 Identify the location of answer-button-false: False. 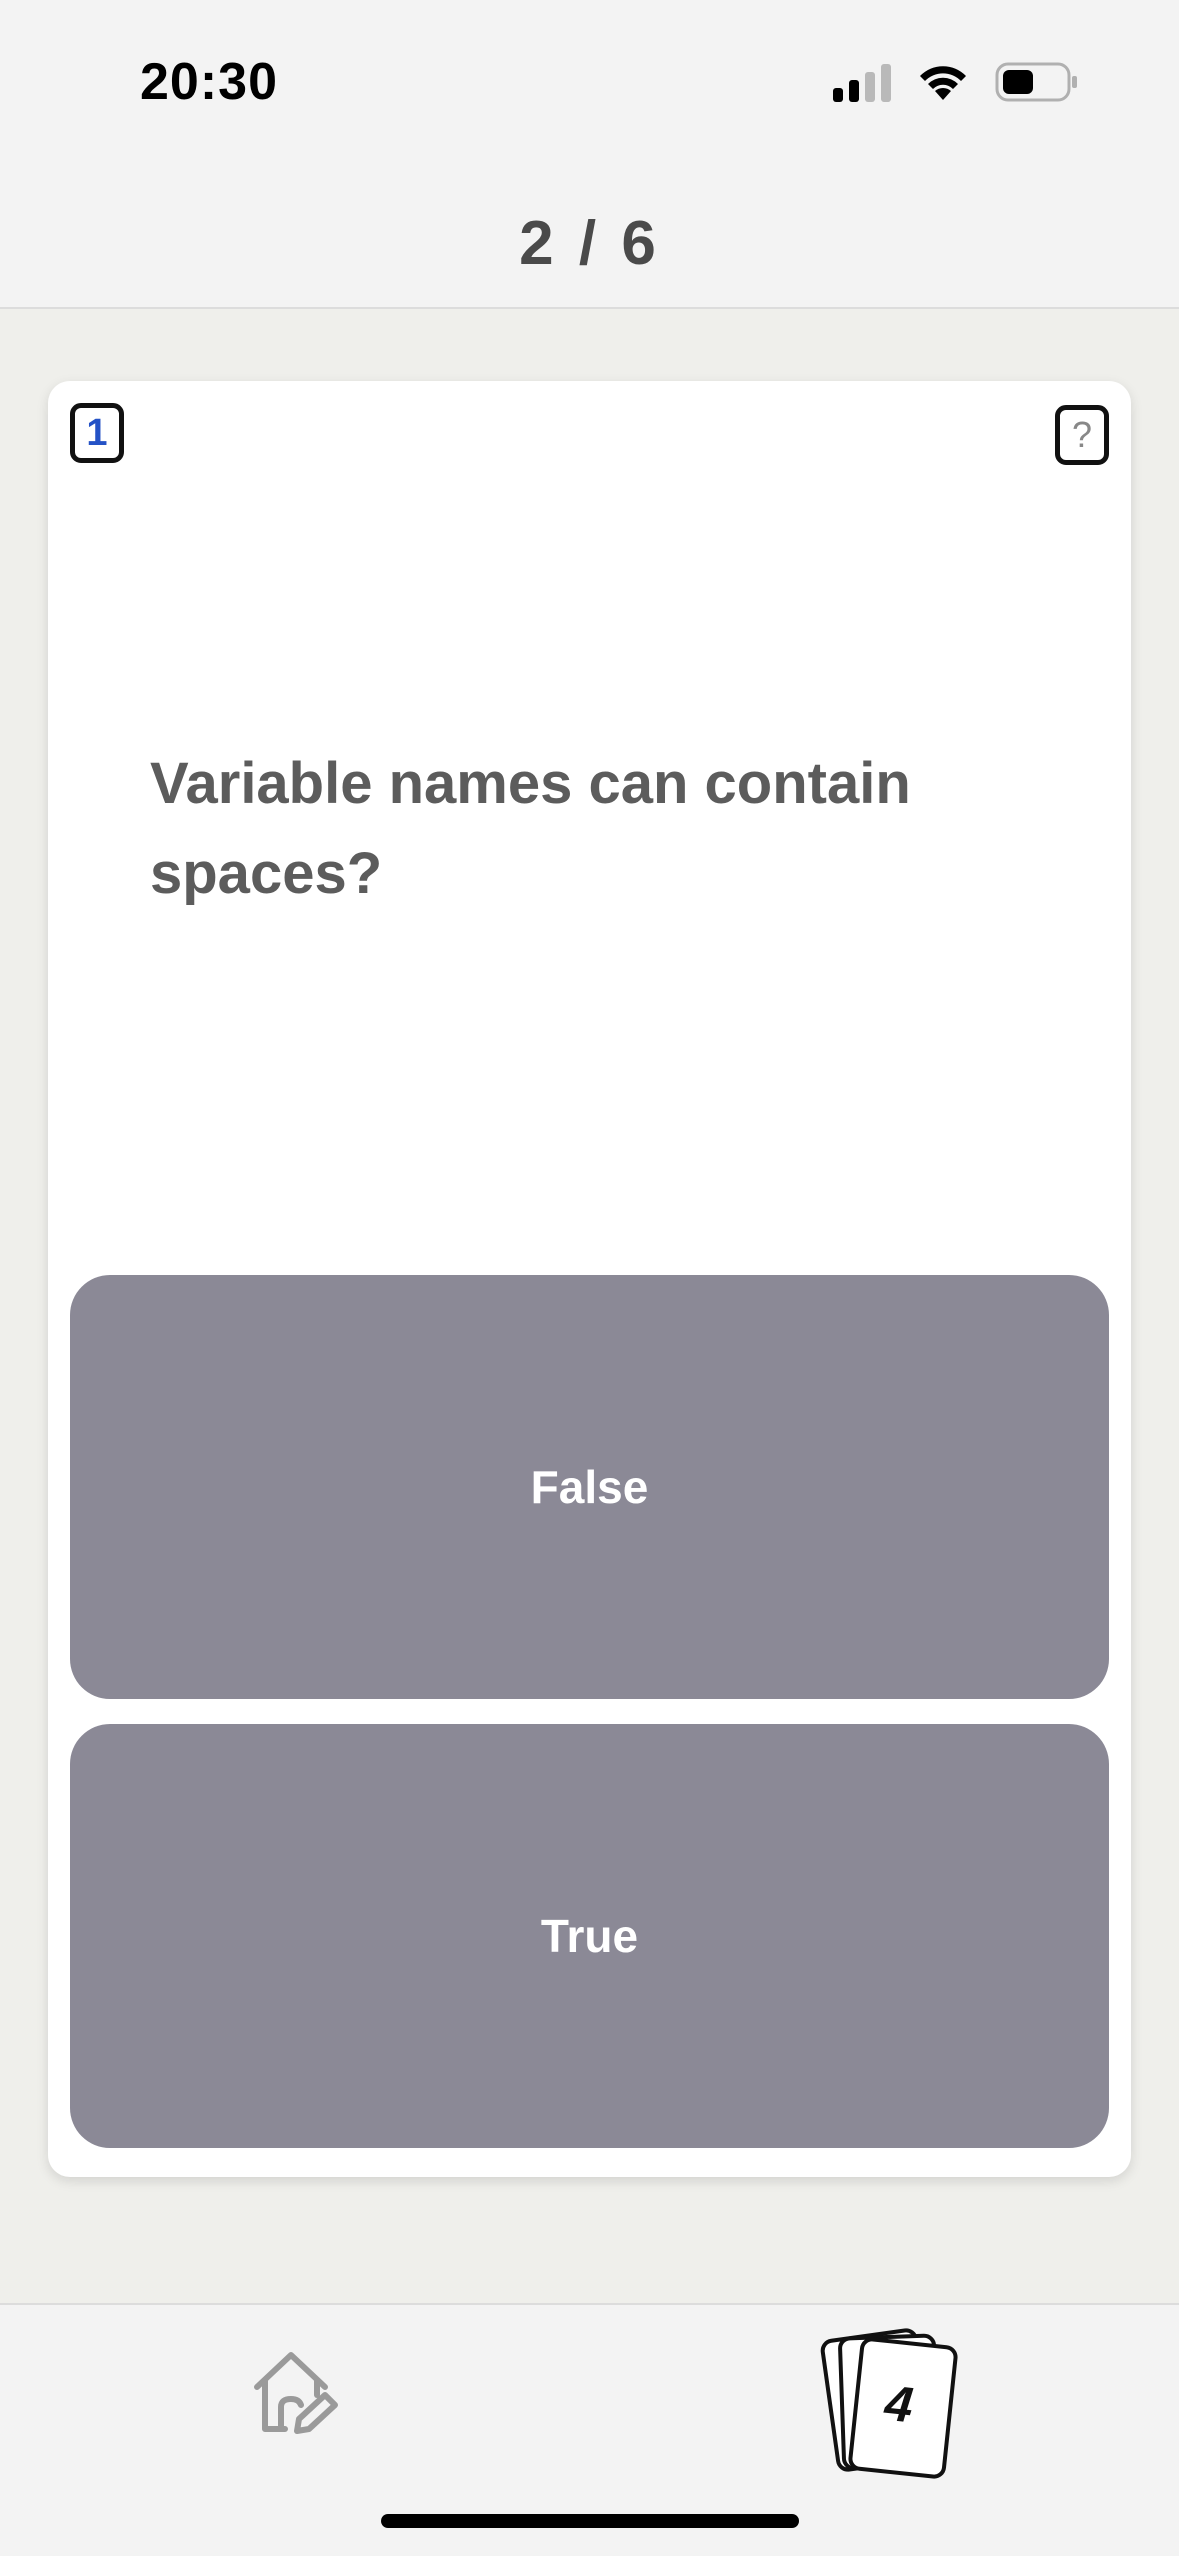
(589, 1487).